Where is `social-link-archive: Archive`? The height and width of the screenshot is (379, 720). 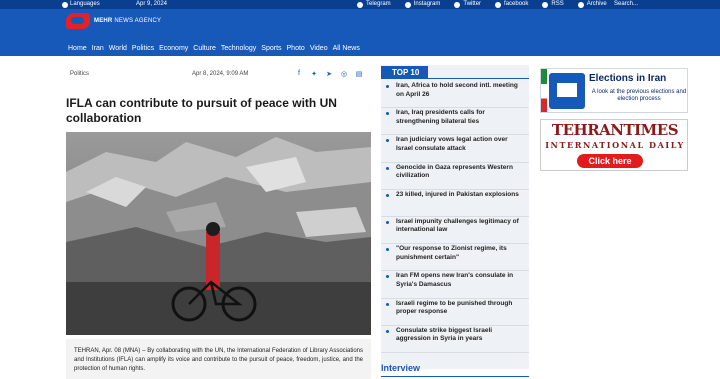
social-link-archive: Archive is located at coordinates (592, 4).